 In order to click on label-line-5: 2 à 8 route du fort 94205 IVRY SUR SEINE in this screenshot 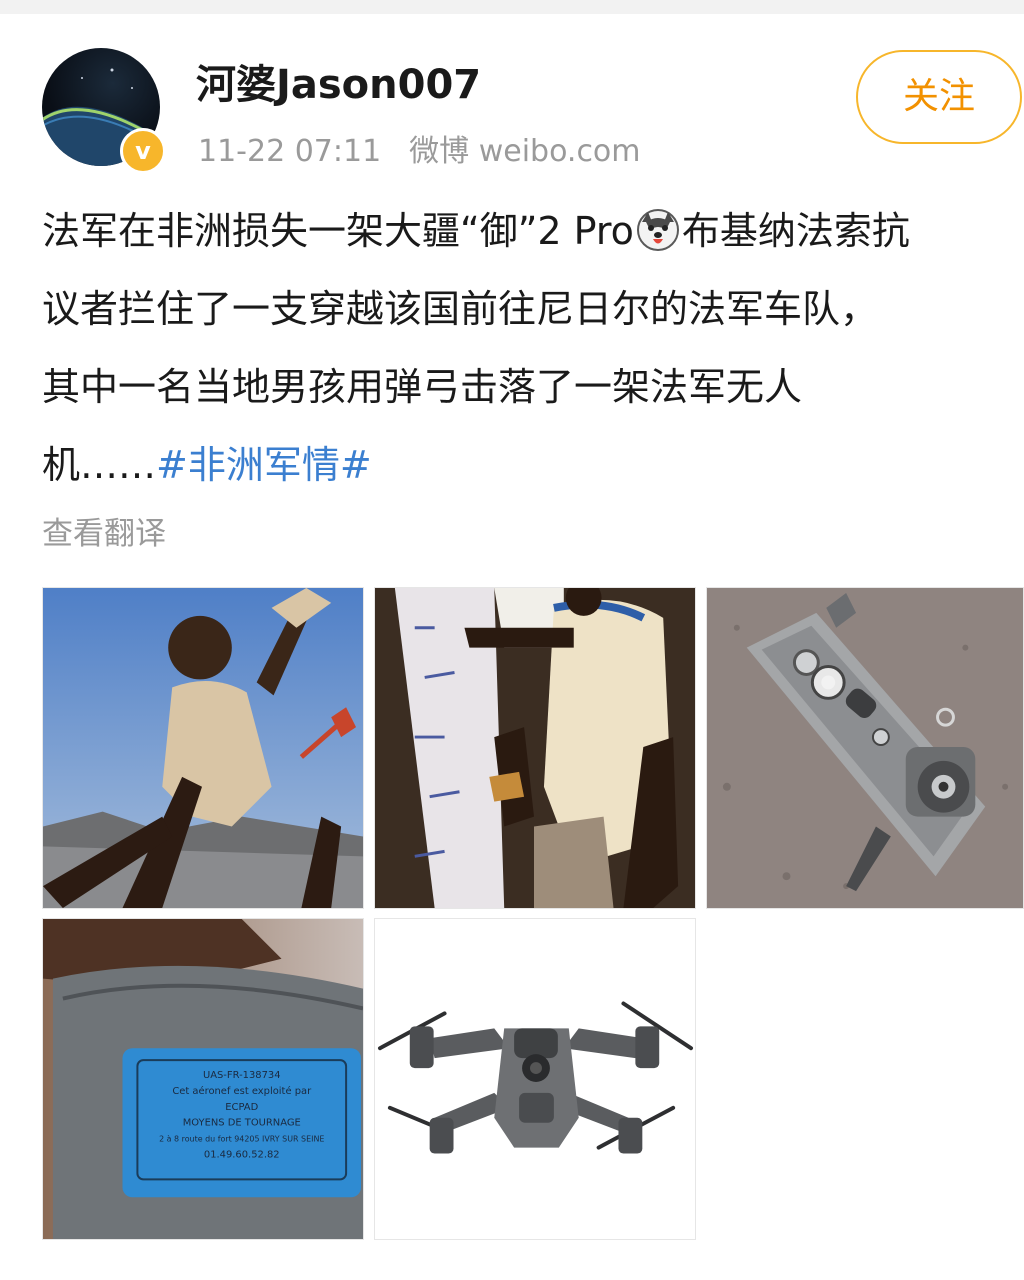, I will do `click(241, 1139)`.